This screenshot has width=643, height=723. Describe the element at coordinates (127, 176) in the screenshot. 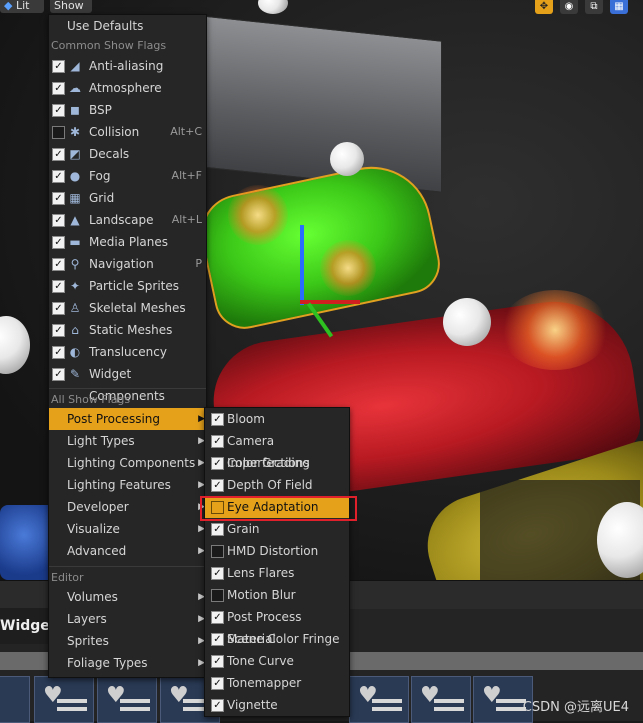

I see `menu-item-fog: ✓ ● Fog Alt+F` at that location.